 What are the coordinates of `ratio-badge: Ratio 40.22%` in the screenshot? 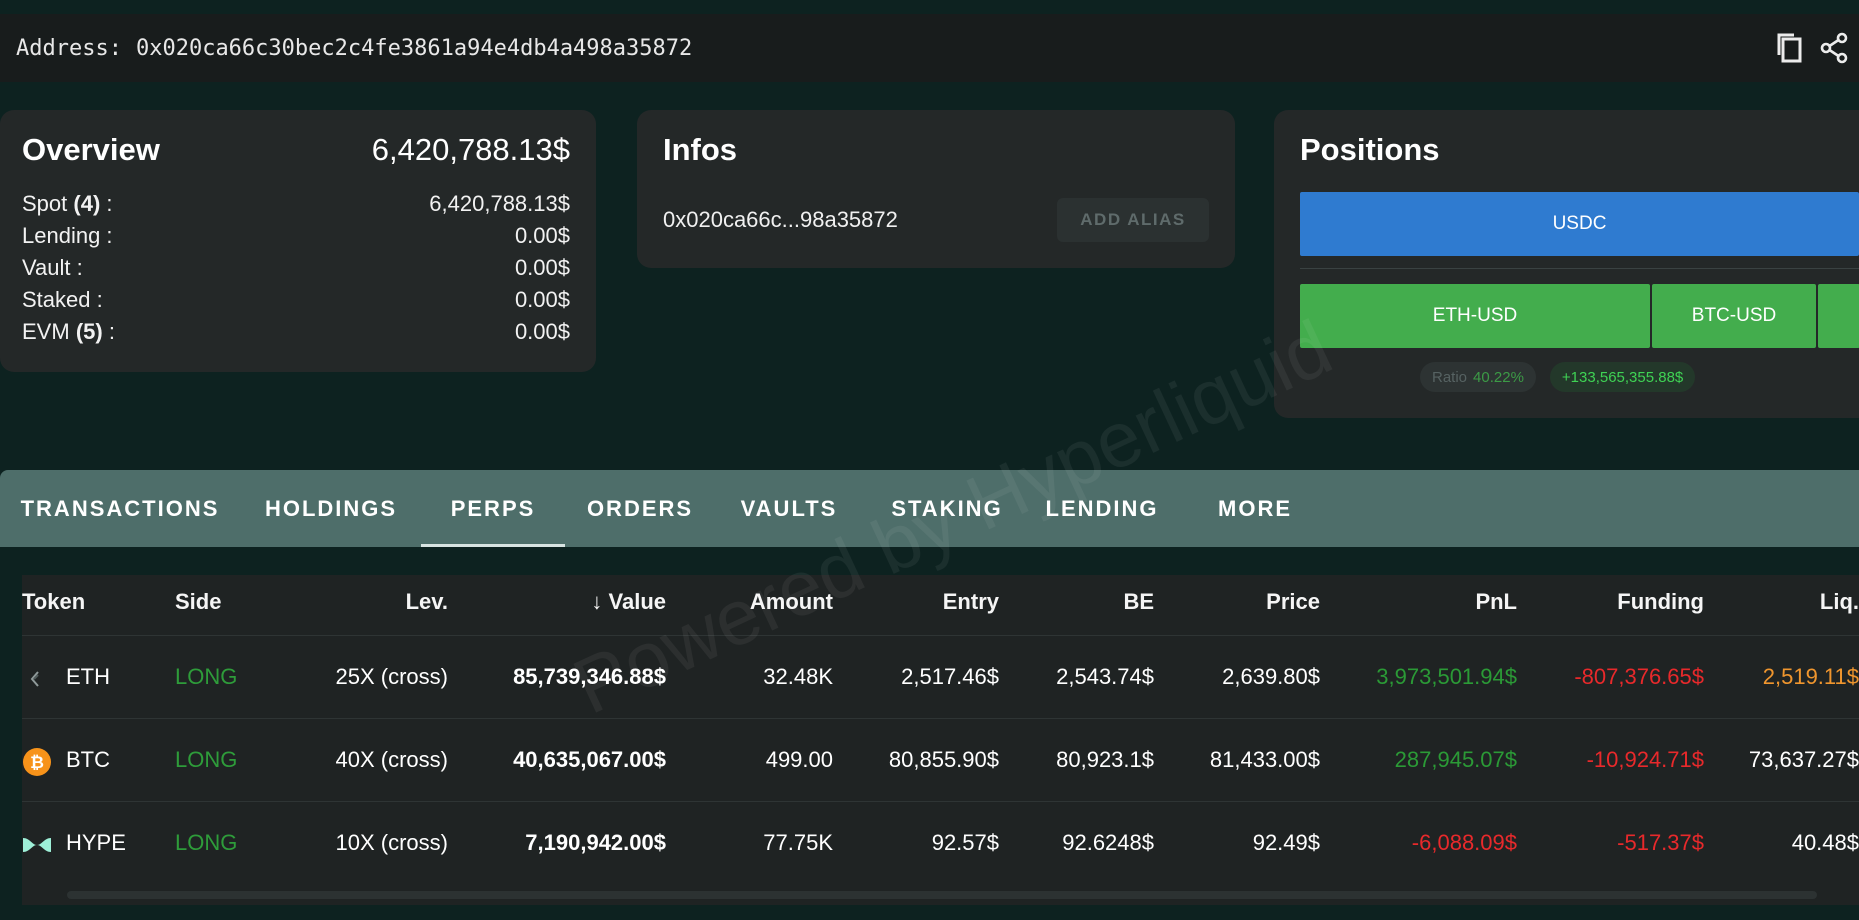 It's located at (1478, 377).